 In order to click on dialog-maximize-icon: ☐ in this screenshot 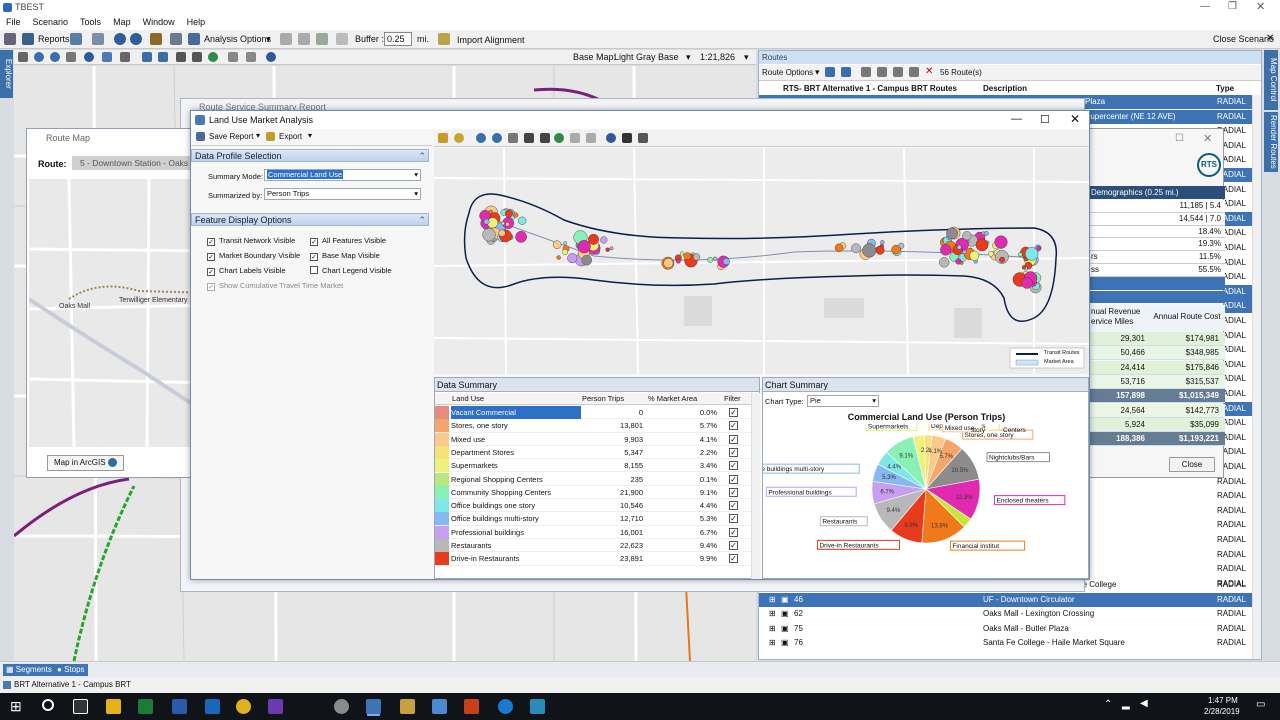, I will do `click(1045, 119)`.